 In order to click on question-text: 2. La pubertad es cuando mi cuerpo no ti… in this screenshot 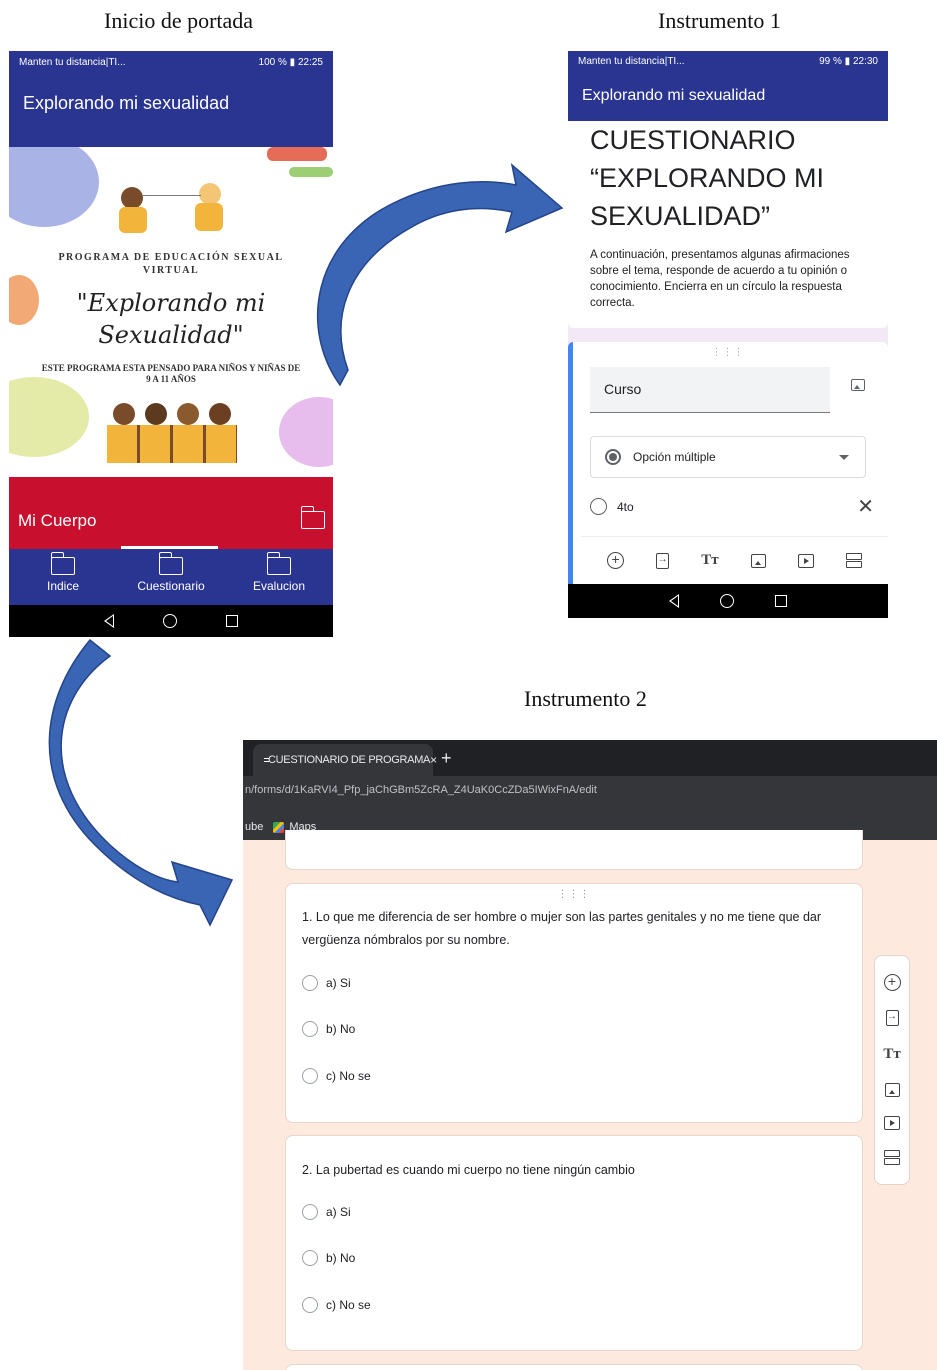, I will do `click(574, 1159)`.